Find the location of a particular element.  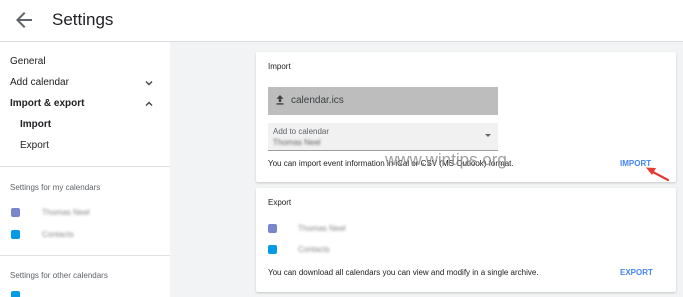

select-label: Add to calendar is located at coordinates (301, 131).